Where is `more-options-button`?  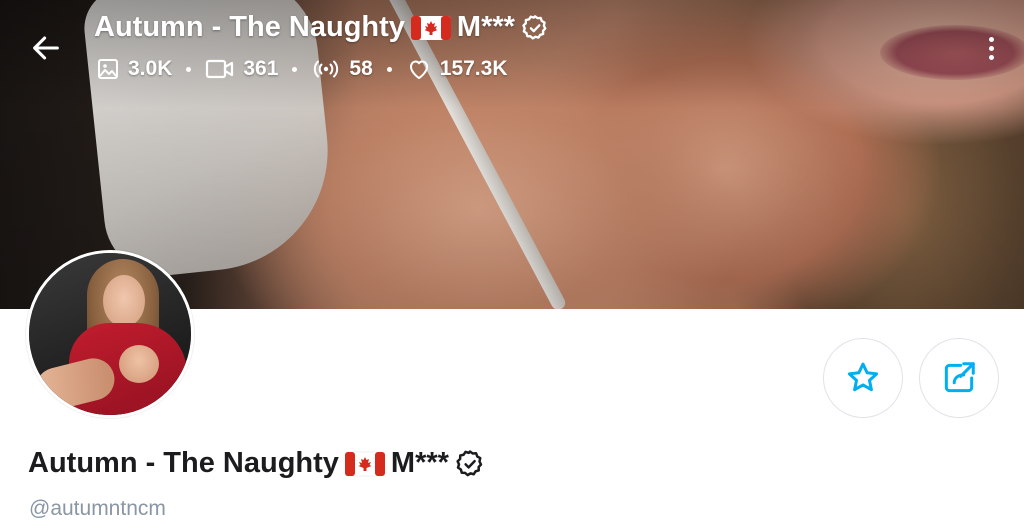 more-options-button is located at coordinates (991, 48).